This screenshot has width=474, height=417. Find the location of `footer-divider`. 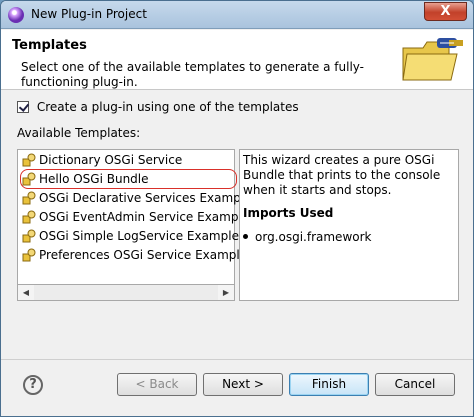

footer-divider is located at coordinates (237, 359).